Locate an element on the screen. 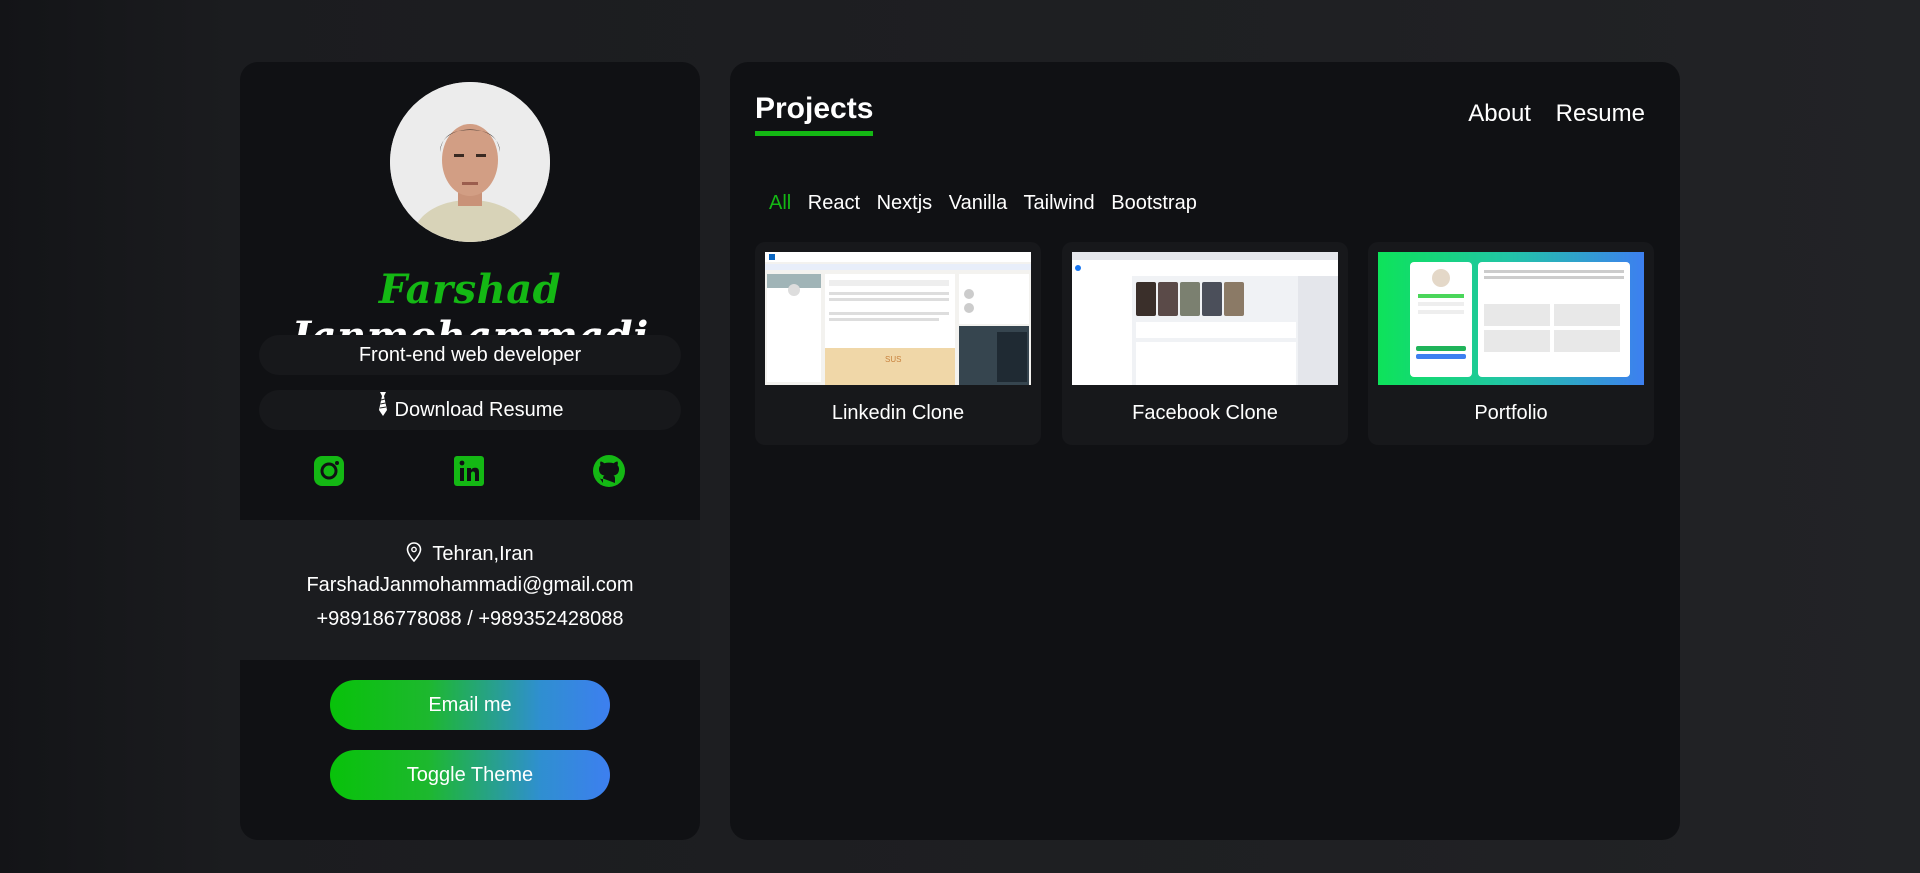  location-pin-icon is located at coordinates (414, 552).